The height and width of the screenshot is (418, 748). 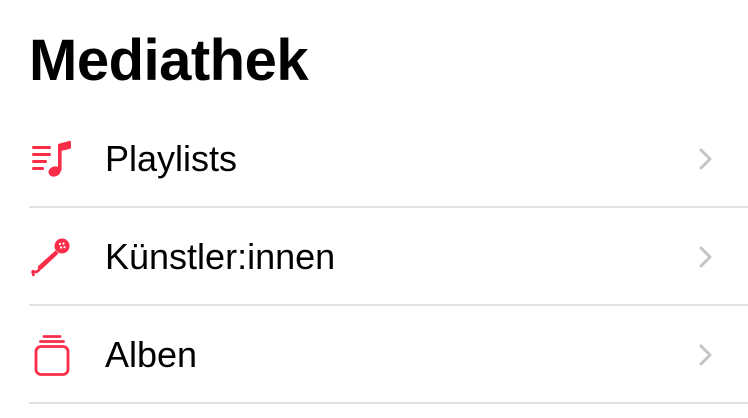 What do you see at coordinates (220, 256) in the screenshot?
I see `library-row-label: Künstler:innen` at bounding box center [220, 256].